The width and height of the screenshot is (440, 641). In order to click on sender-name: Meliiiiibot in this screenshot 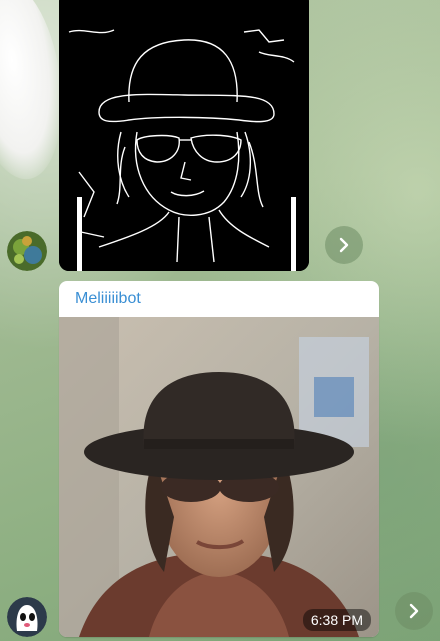, I will do `click(108, 299)`.